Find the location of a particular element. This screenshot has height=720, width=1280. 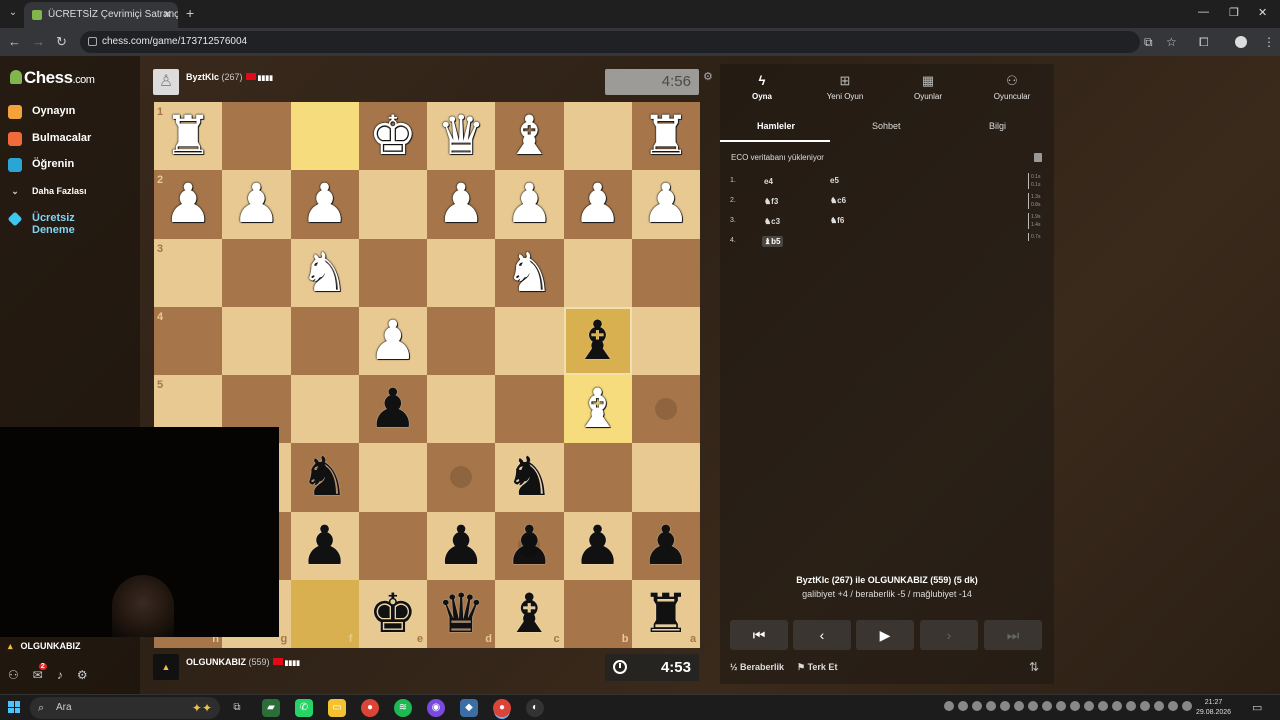

extensions-icon: ⧠ is located at coordinates (1204, 42).